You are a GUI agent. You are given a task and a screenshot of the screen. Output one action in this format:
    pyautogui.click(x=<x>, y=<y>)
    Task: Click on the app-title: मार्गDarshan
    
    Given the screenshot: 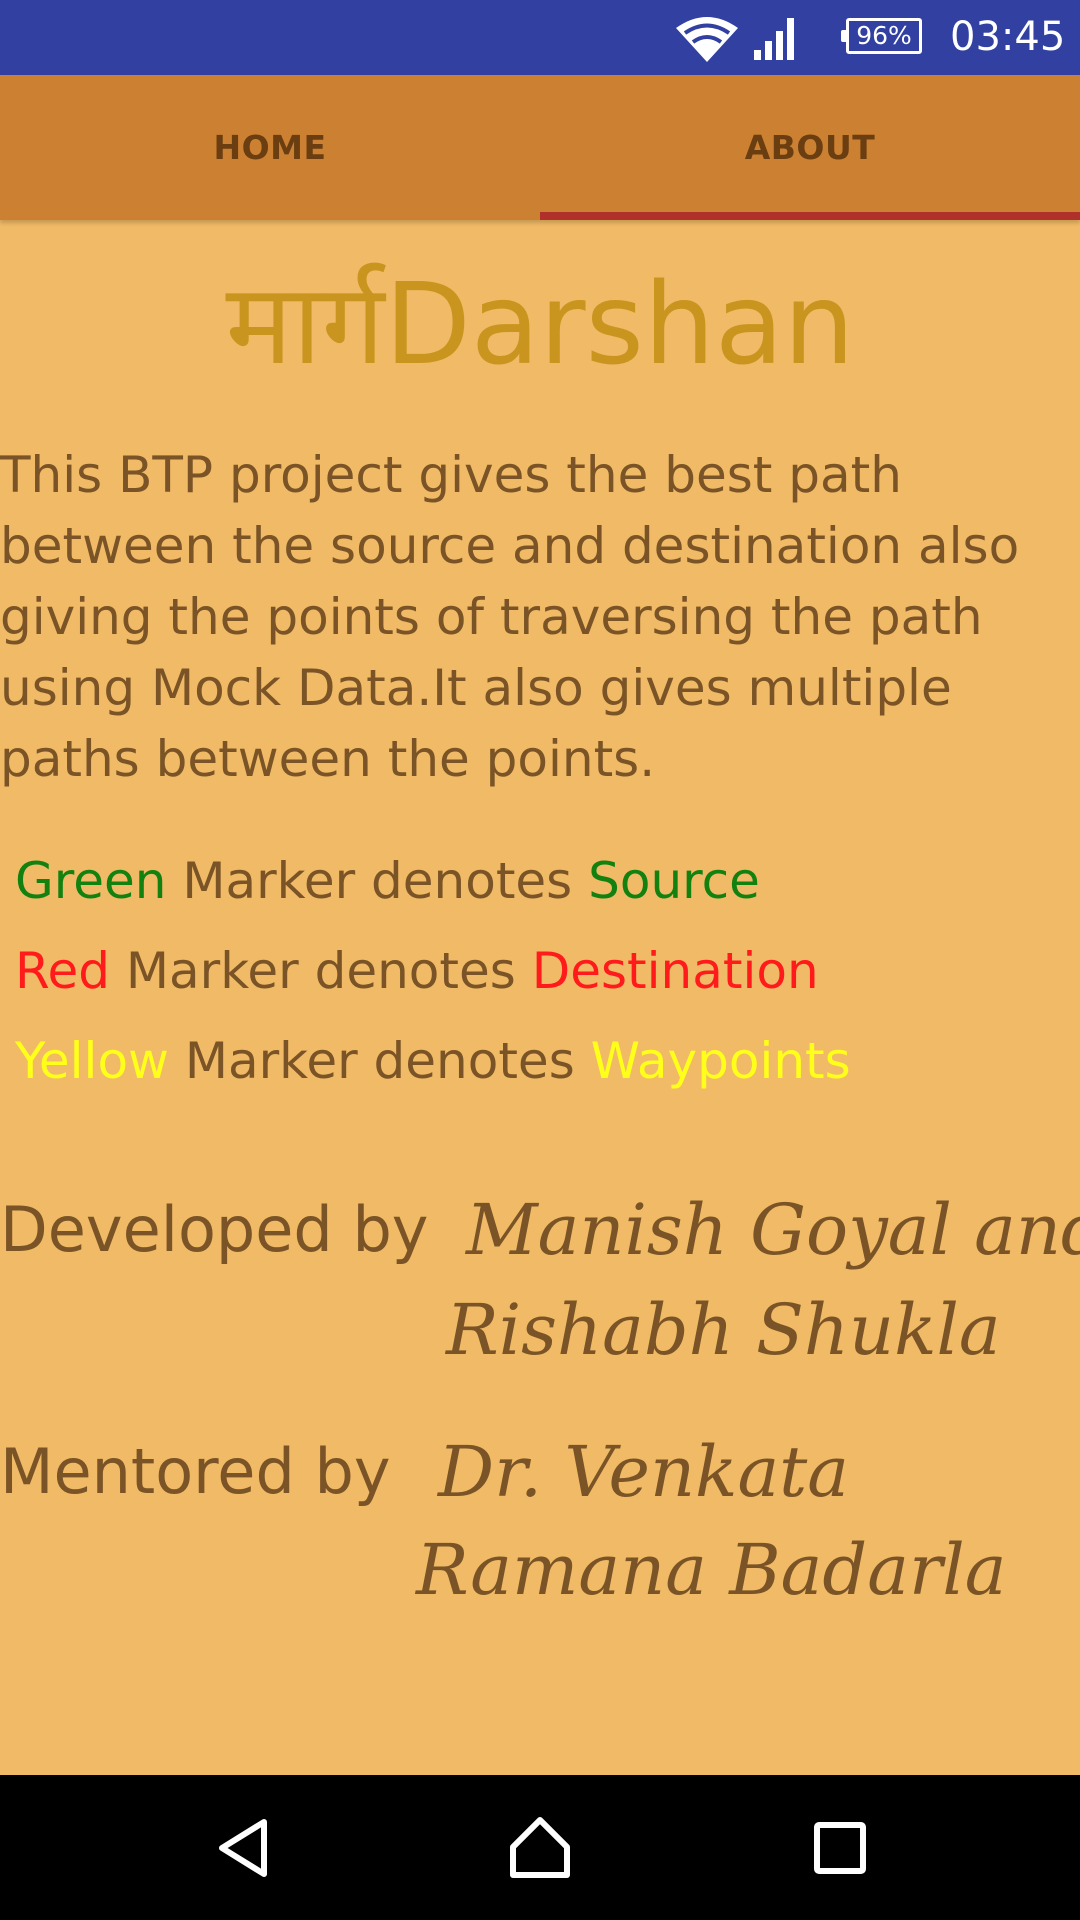 What is the action you would take?
    pyautogui.click(x=540, y=325)
    